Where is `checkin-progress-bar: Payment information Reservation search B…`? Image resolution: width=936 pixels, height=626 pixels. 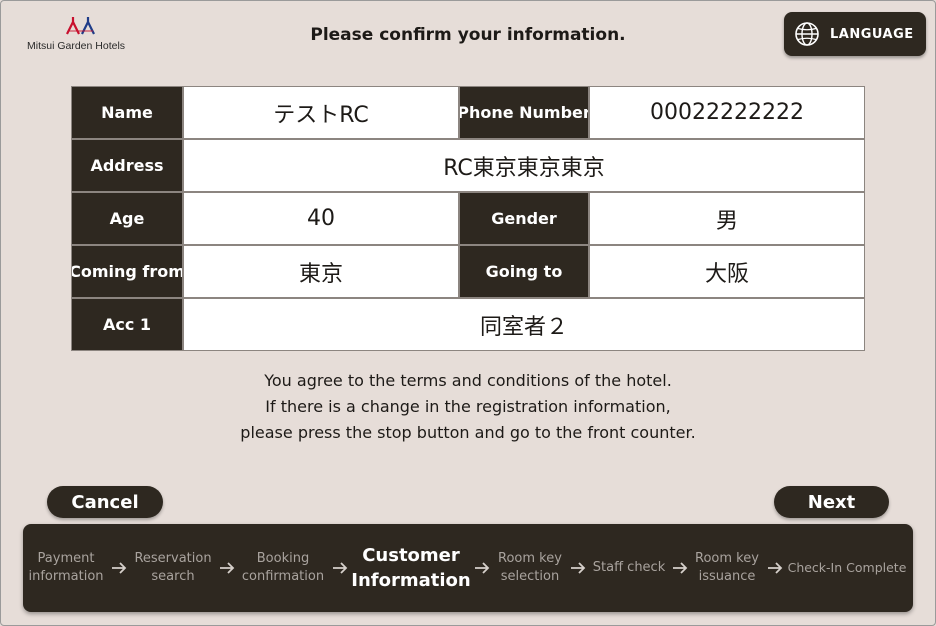
checkin-progress-bar: Payment information Reservation search B… is located at coordinates (468, 568).